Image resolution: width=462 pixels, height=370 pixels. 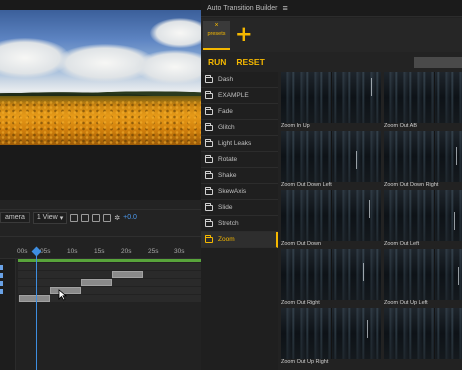 What do you see at coordinates (239, 240) in the screenshot?
I see `folder-item-zoom: Zoom` at bounding box center [239, 240].